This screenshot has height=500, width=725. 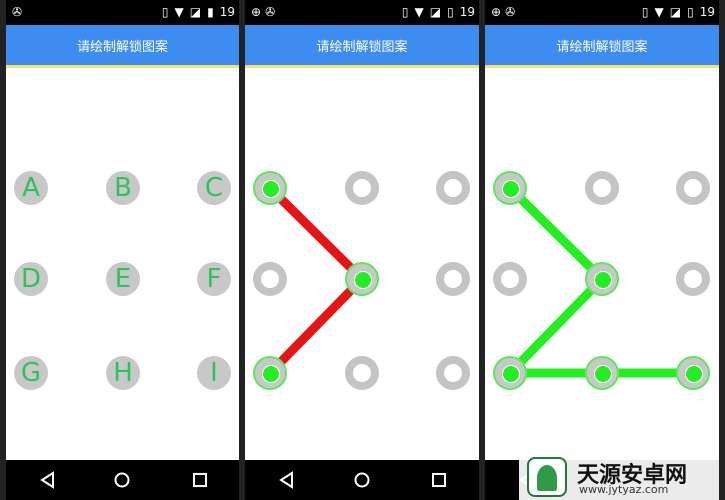 I want to click on pattern-node: H, so click(x=123, y=373).